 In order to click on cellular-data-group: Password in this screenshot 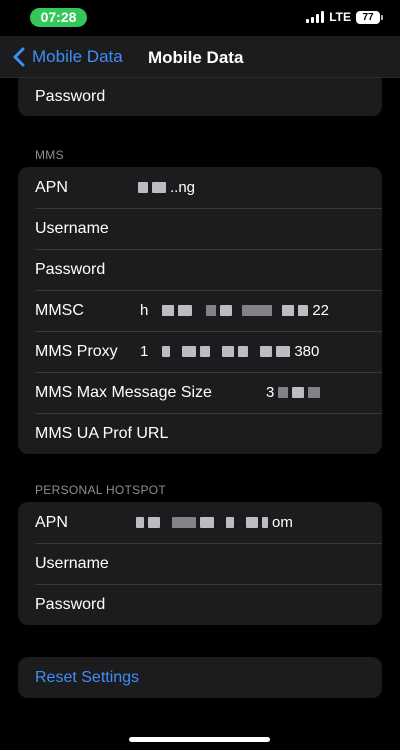, I will do `click(200, 97)`.